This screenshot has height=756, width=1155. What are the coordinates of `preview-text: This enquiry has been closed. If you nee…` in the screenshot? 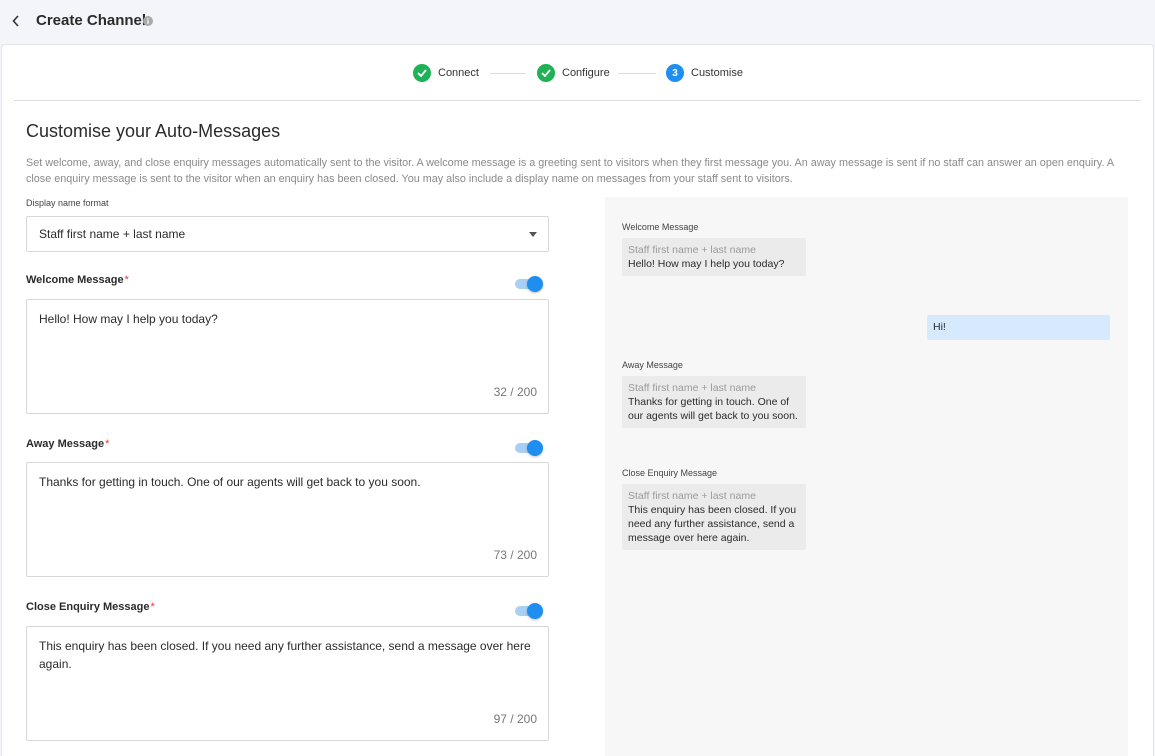 It's located at (712, 524).